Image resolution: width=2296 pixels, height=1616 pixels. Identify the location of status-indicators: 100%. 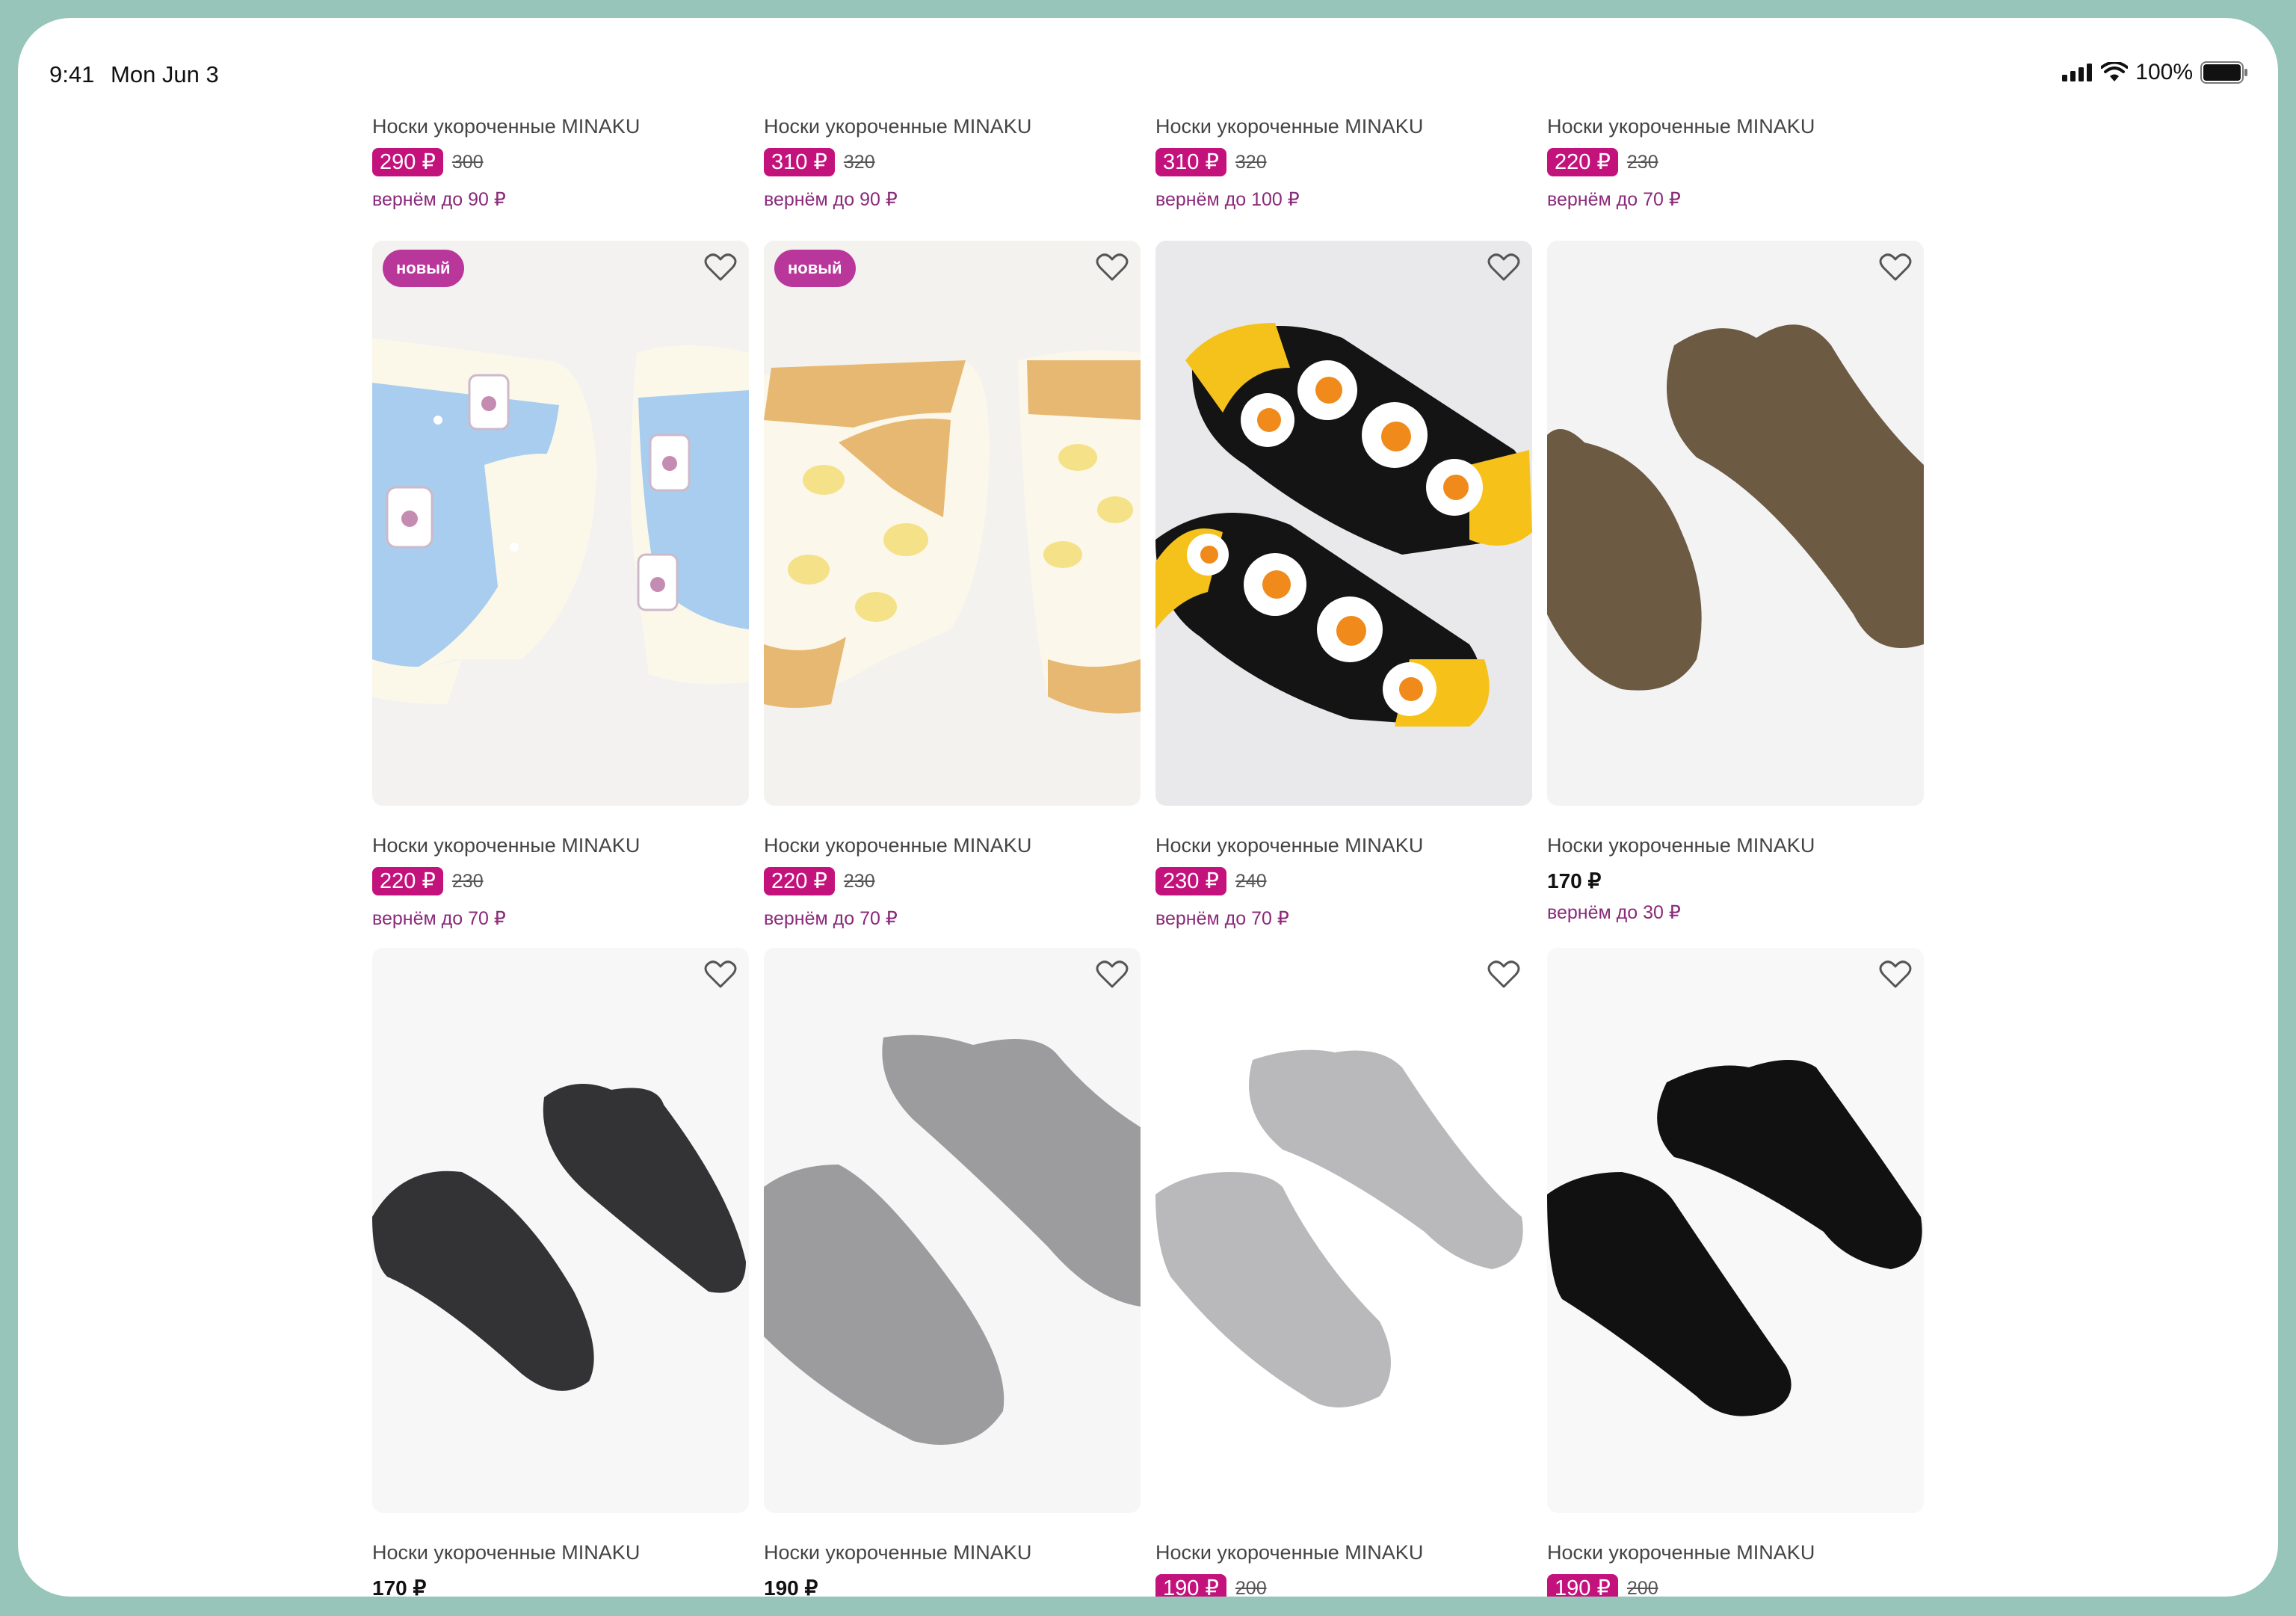
(2155, 72).